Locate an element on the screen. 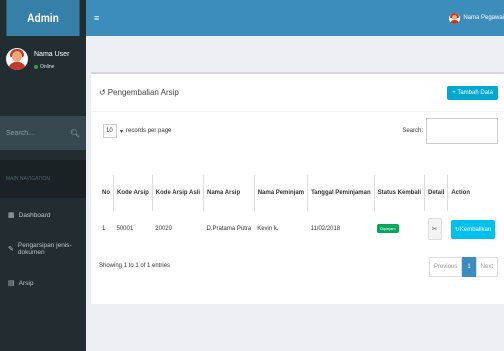  cell-peminjam: Kevin k. is located at coordinates (268, 229).